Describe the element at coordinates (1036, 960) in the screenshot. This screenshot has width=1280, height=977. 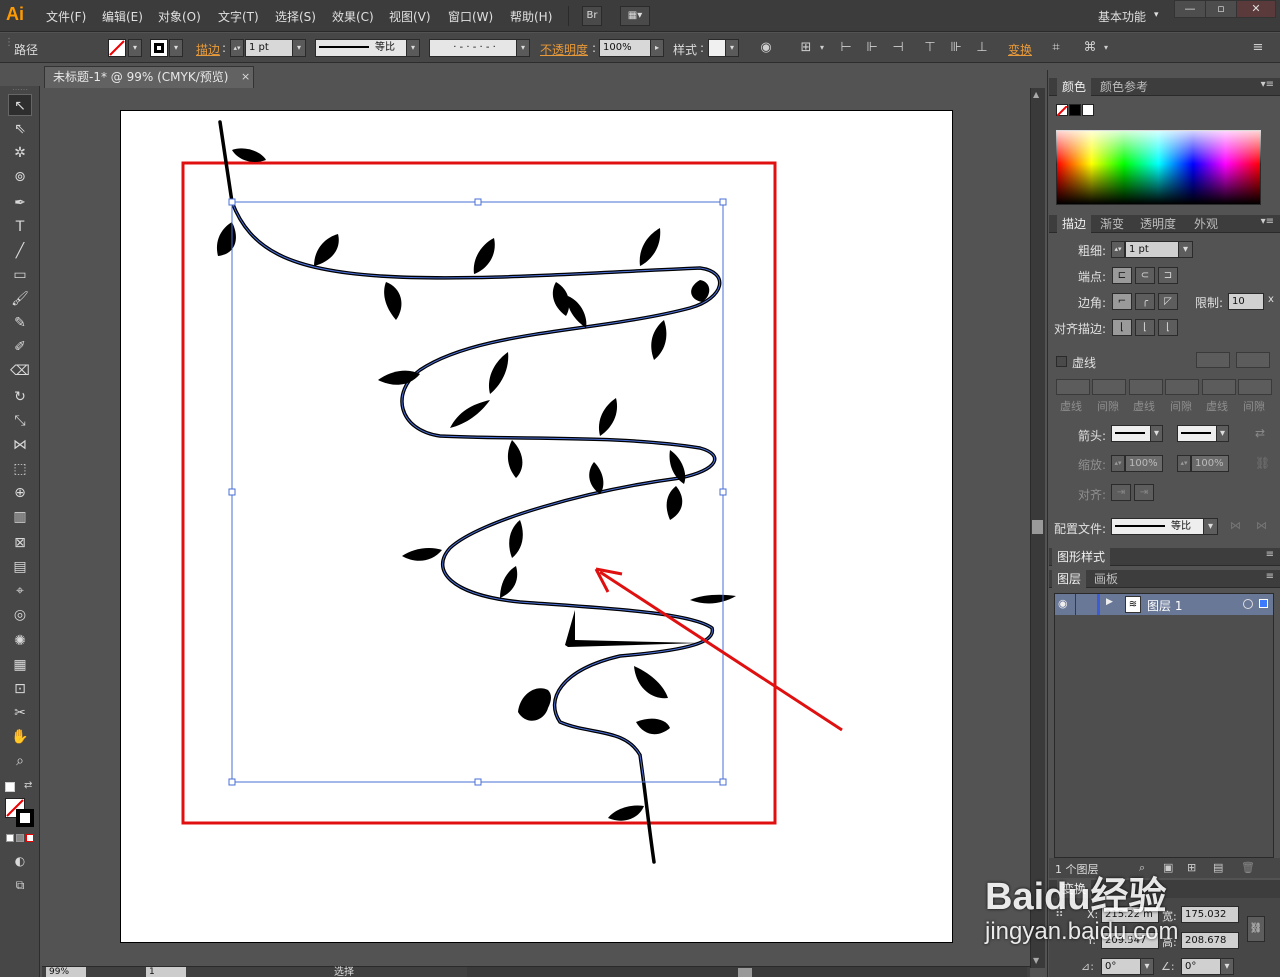
I see `scroll-down-icon: ▼` at that location.